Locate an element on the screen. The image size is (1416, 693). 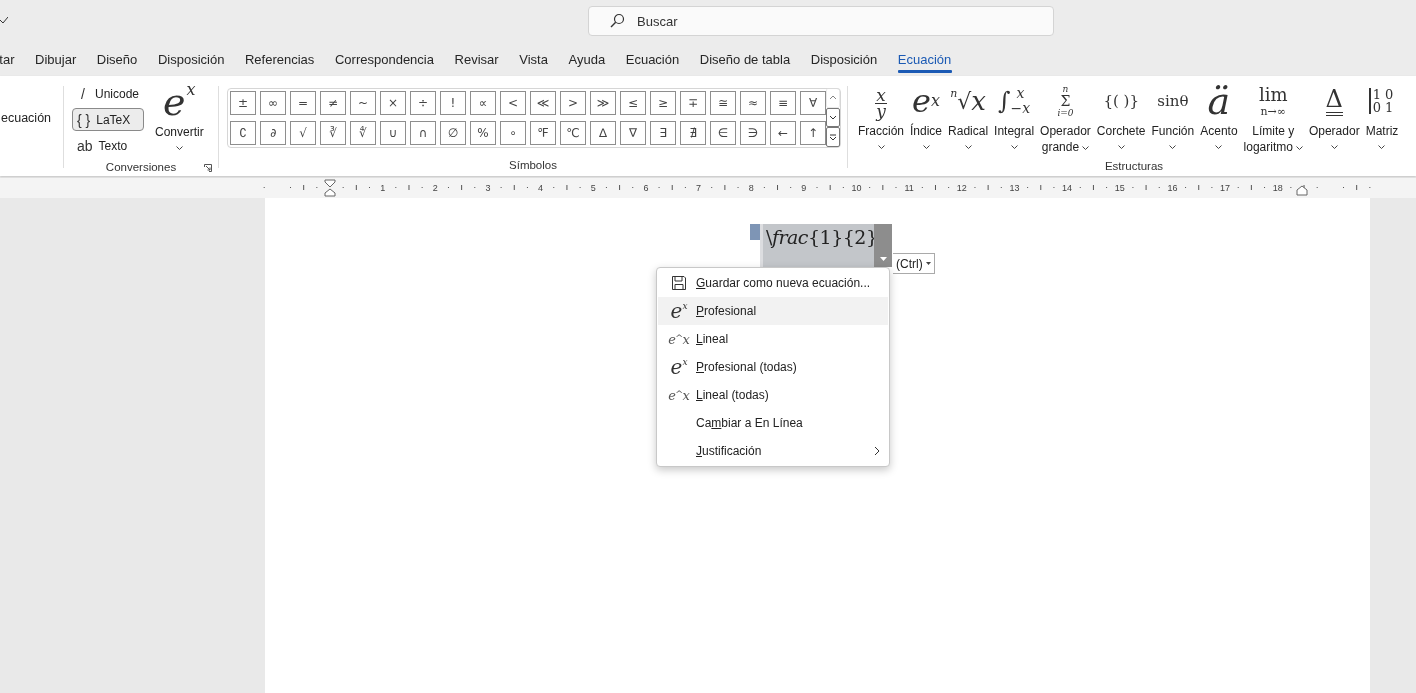
ribbon-tab: Referencias is located at coordinates (279, 60).